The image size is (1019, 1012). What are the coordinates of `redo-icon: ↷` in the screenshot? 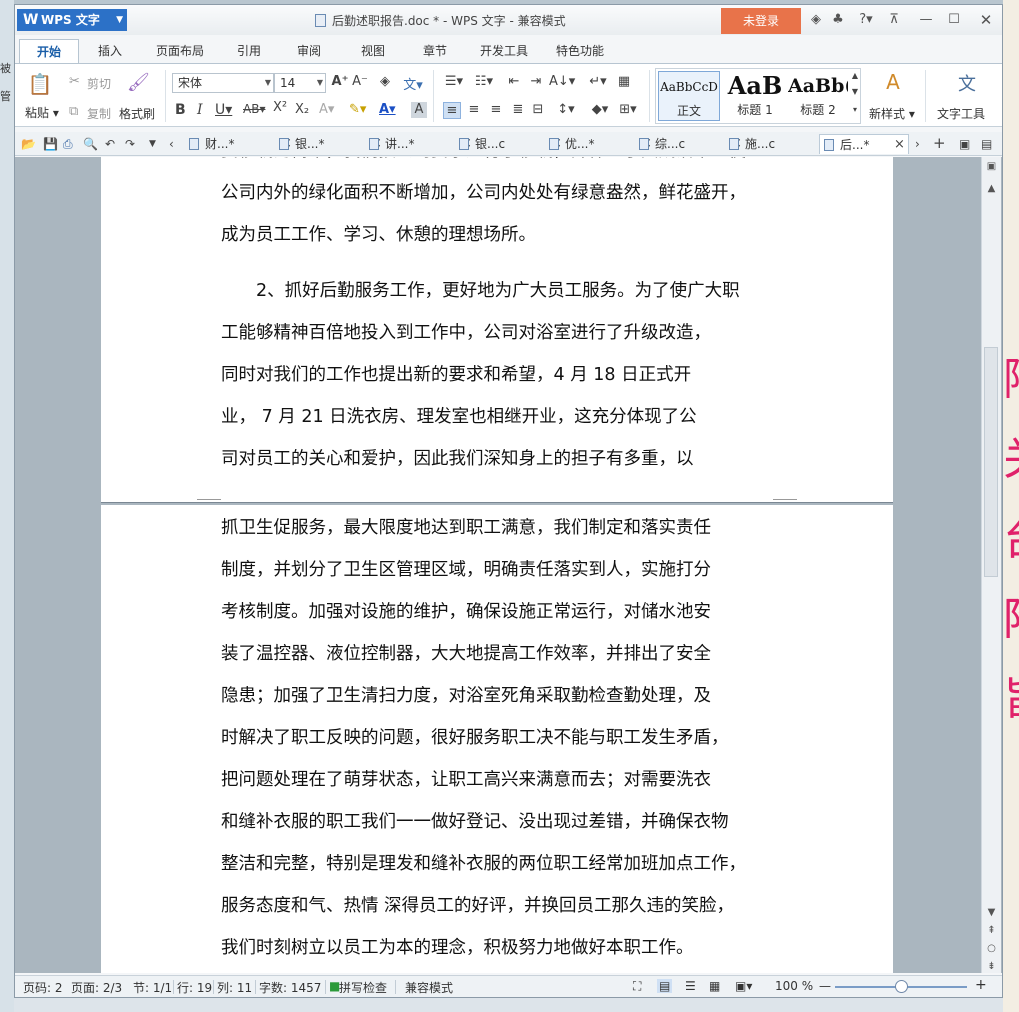 It's located at (130, 144).